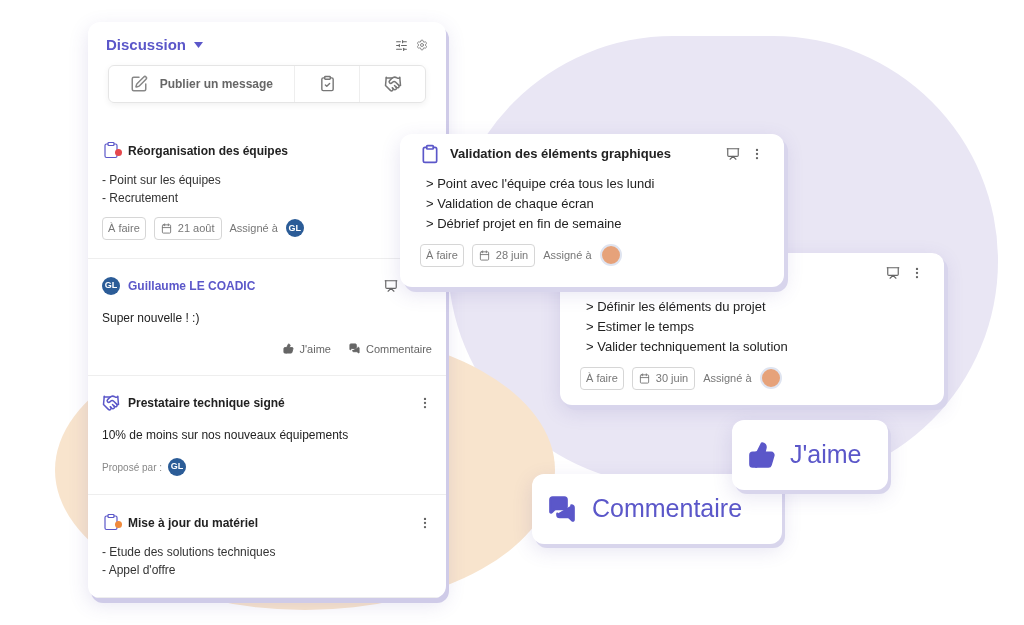 This screenshot has height=625, width=1024. Describe the element at coordinates (390, 348) in the screenshot. I see `comment-button: Commentaire` at that location.